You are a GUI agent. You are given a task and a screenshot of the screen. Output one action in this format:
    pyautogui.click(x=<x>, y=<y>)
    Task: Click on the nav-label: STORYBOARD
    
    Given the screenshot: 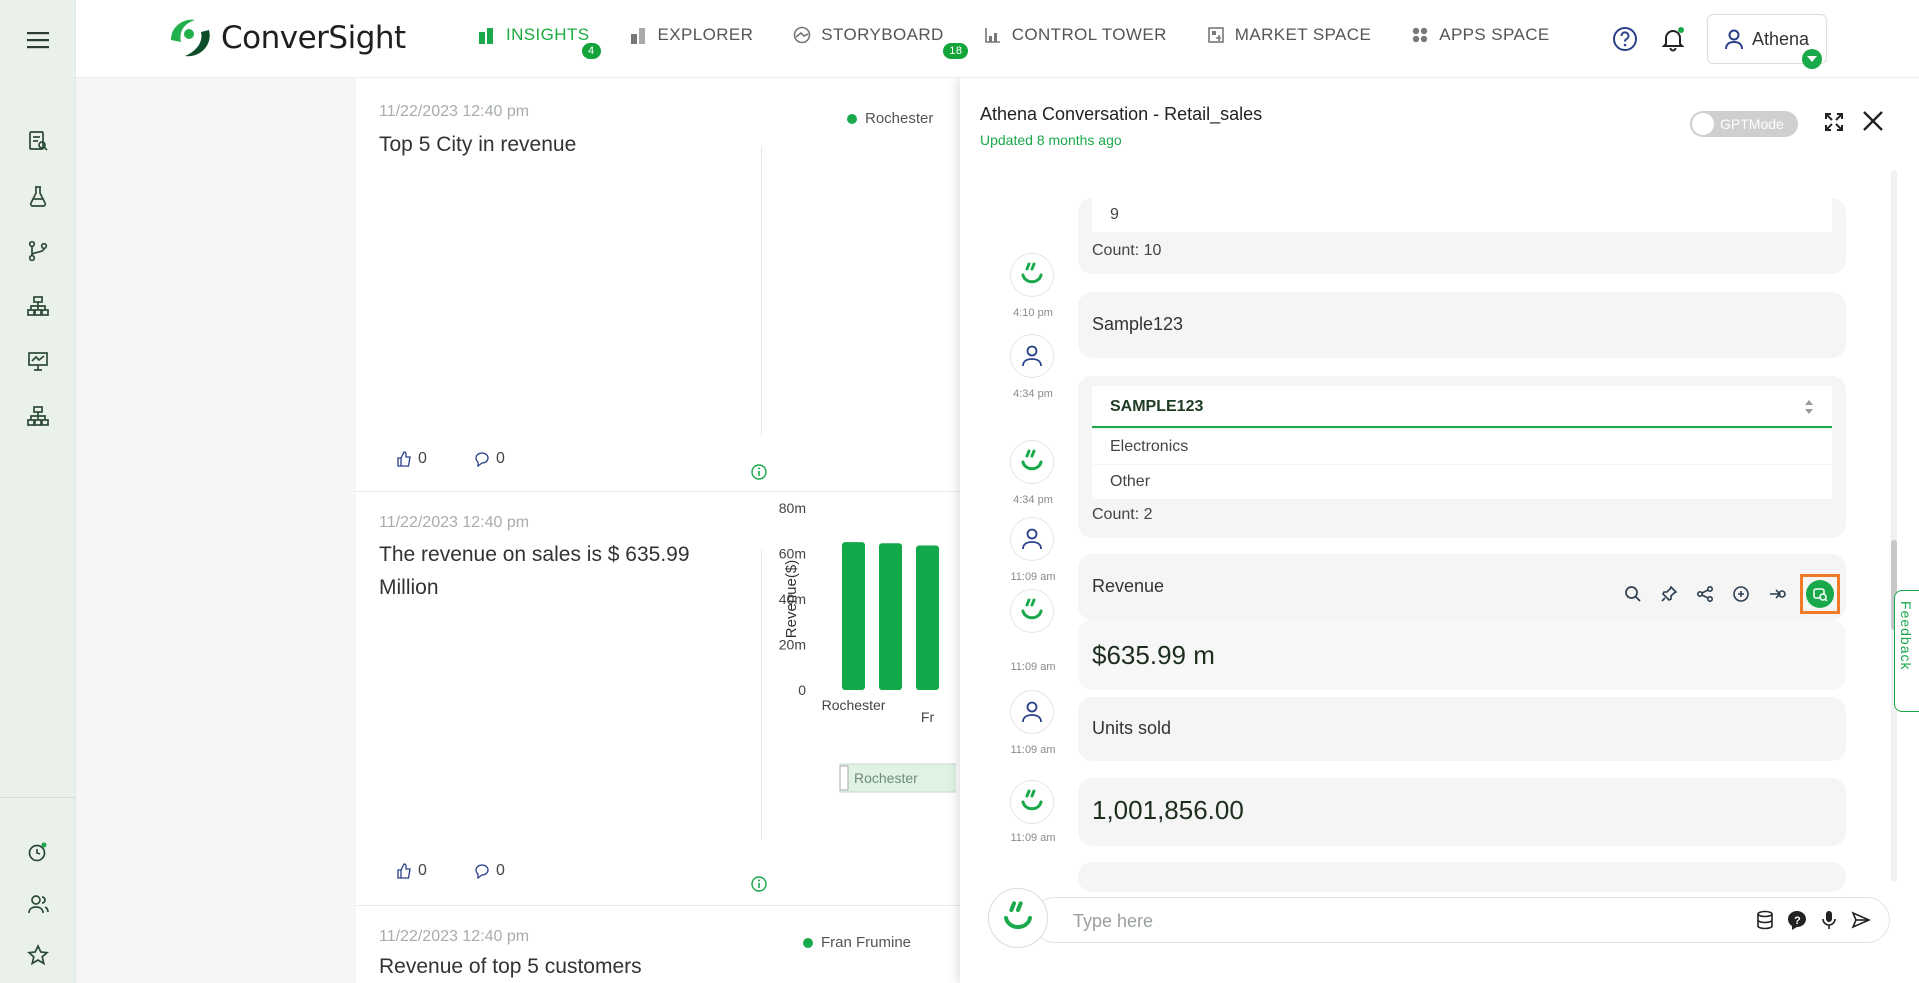 What is the action you would take?
    pyautogui.click(x=882, y=34)
    